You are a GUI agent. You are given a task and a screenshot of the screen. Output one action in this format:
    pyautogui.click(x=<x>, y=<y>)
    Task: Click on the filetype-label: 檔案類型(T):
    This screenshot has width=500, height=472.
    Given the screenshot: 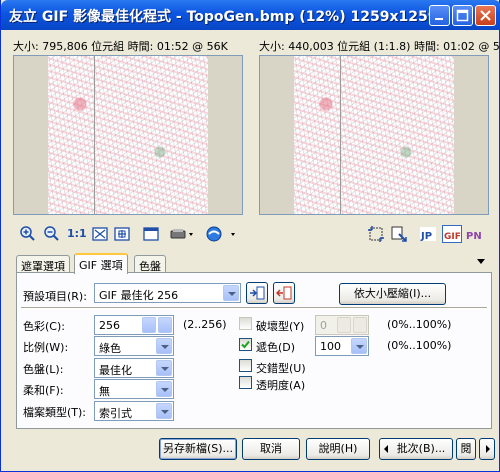 What is the action you would take?
    pyautogui.click(x=55, y=412)
    